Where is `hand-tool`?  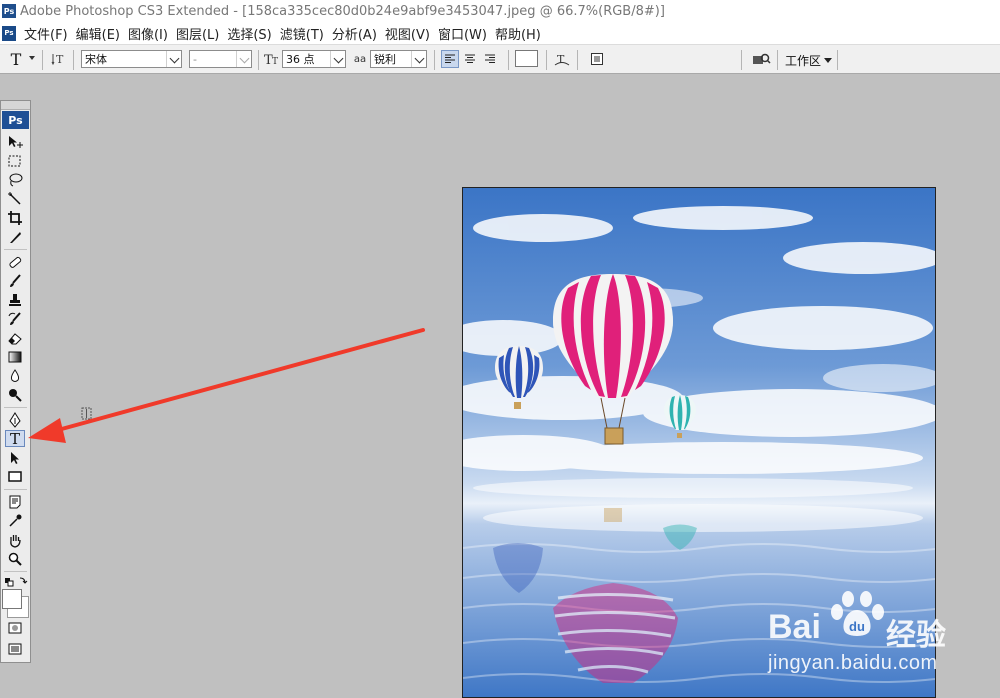 hand-tool is located at coordinates (15, 539).